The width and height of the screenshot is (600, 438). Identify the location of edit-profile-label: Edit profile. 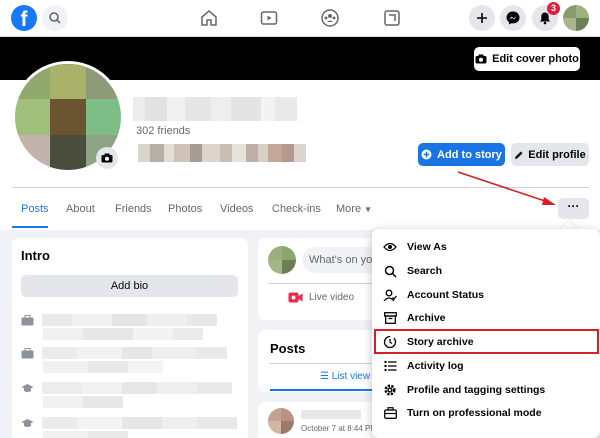
(557, 154).